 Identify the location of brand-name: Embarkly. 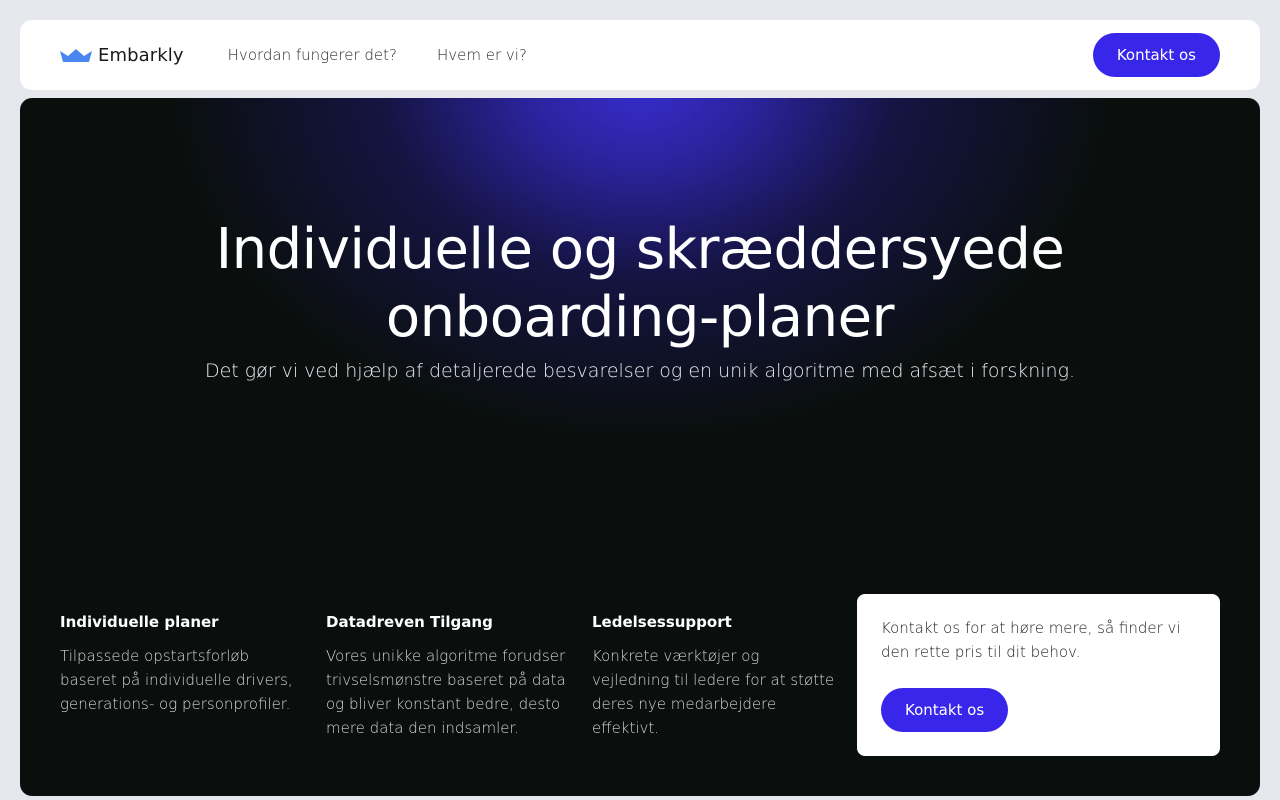
(141, 55).